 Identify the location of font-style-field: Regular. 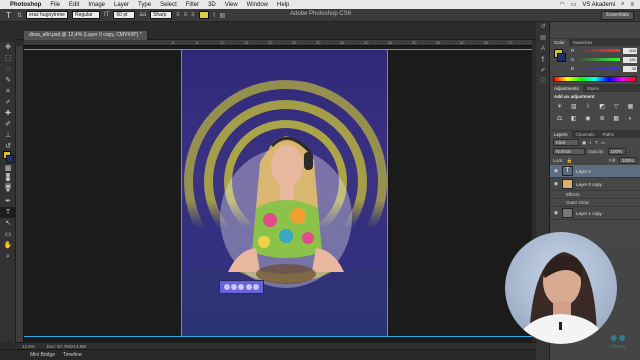
(86, 15).